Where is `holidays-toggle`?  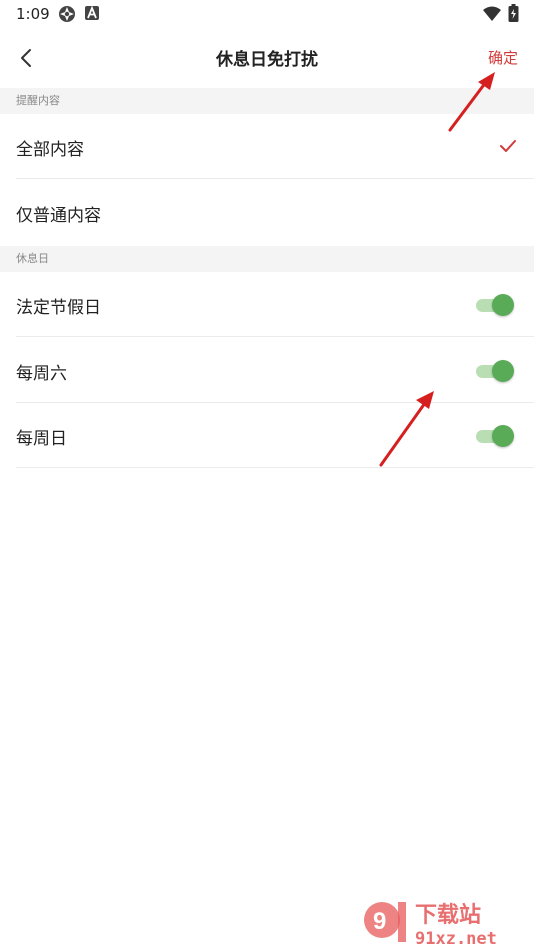
holidays-toggle is located at coordinates (495, 305).